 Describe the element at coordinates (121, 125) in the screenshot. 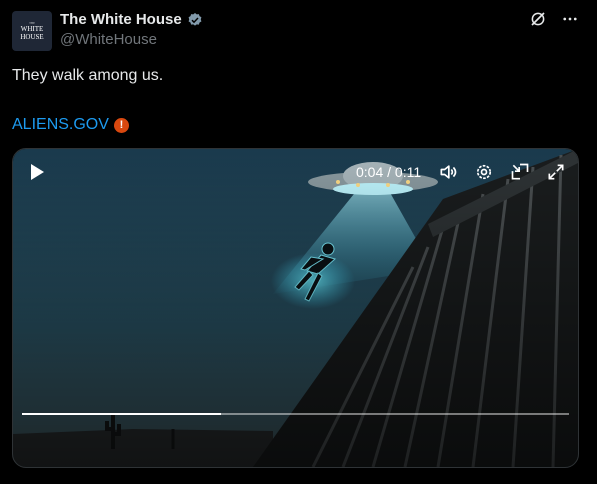

I see `warning-icon: !` at that location.